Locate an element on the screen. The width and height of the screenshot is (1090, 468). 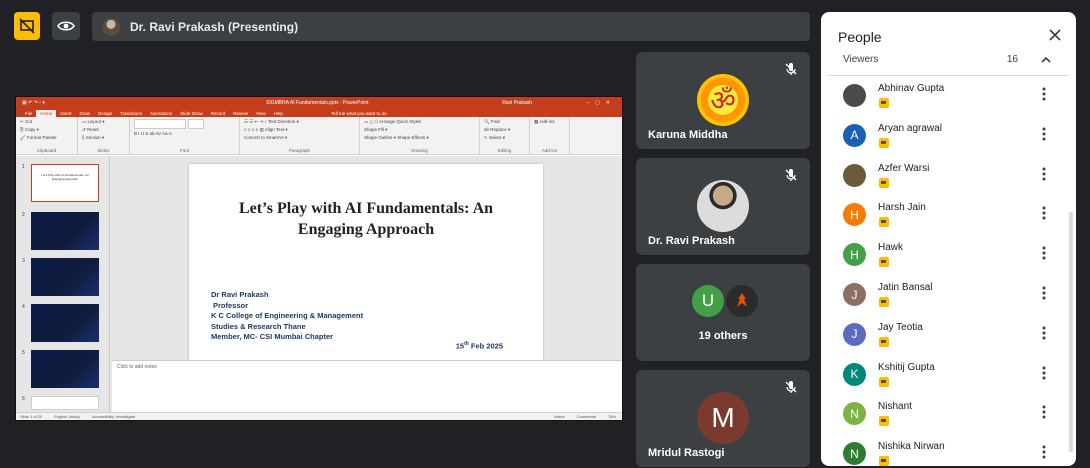
ribbon-slides: ▭ Layout ▾ ↺ Reset § Section ▾ Slides is located at coordinates (104, 135).